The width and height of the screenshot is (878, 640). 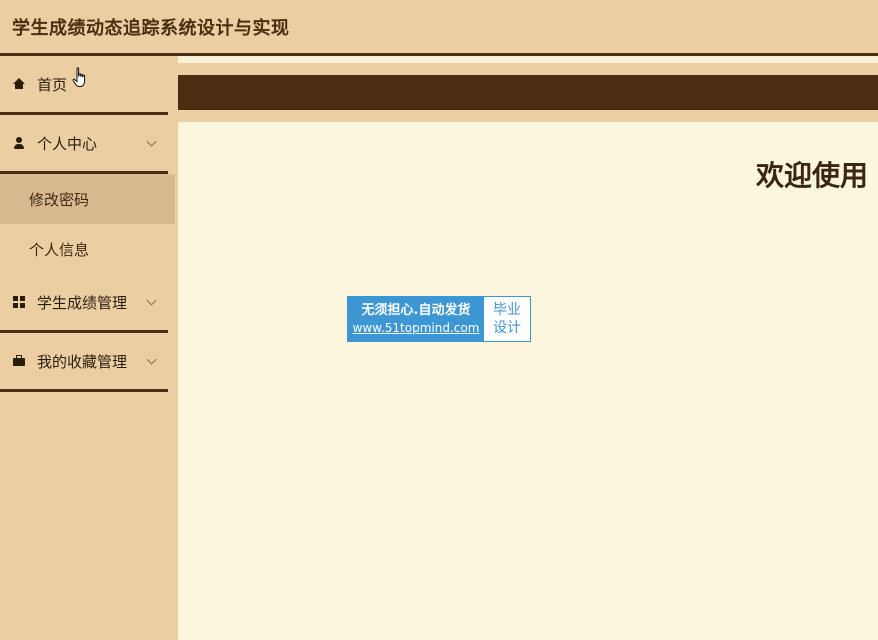 What do you see at coordinates (507, 328) in the screenshot?
I see `watermark-right-line2: 设计` at bounding box center [507, 328].